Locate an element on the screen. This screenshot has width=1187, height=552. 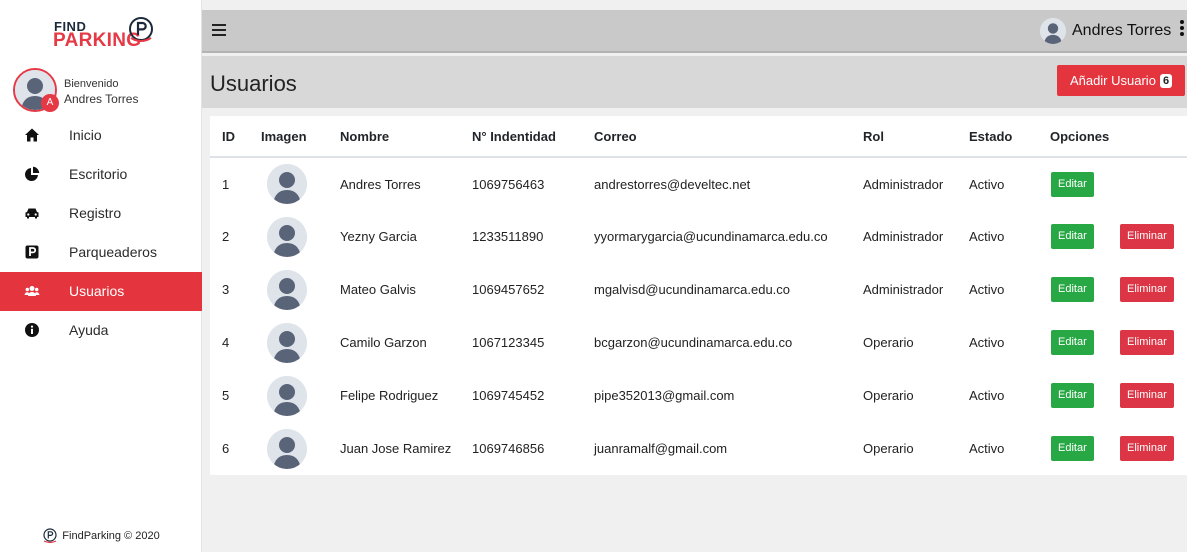
sidebar-item-parqueaderos: Parqueaderos is located at coordinates (101, 252).